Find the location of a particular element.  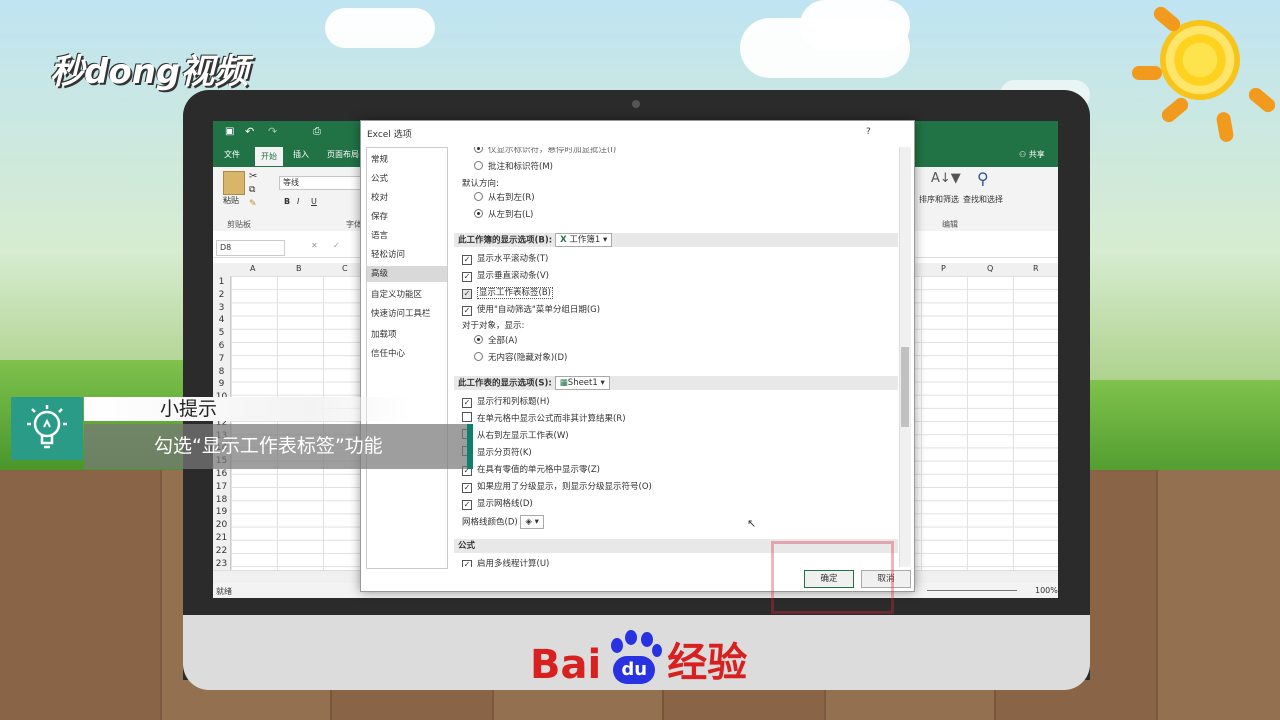

format-painter-icon: ✎ is located at coordinates (253, 204).